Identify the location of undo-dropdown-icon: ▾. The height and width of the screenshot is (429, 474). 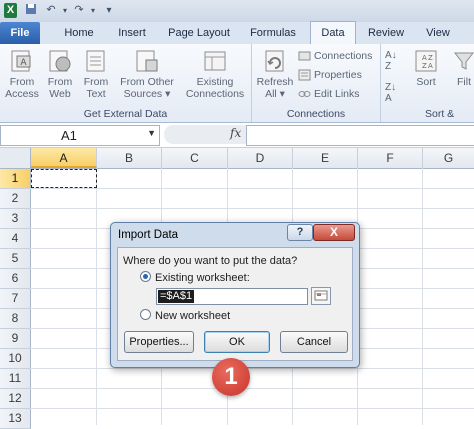
(65, 10).